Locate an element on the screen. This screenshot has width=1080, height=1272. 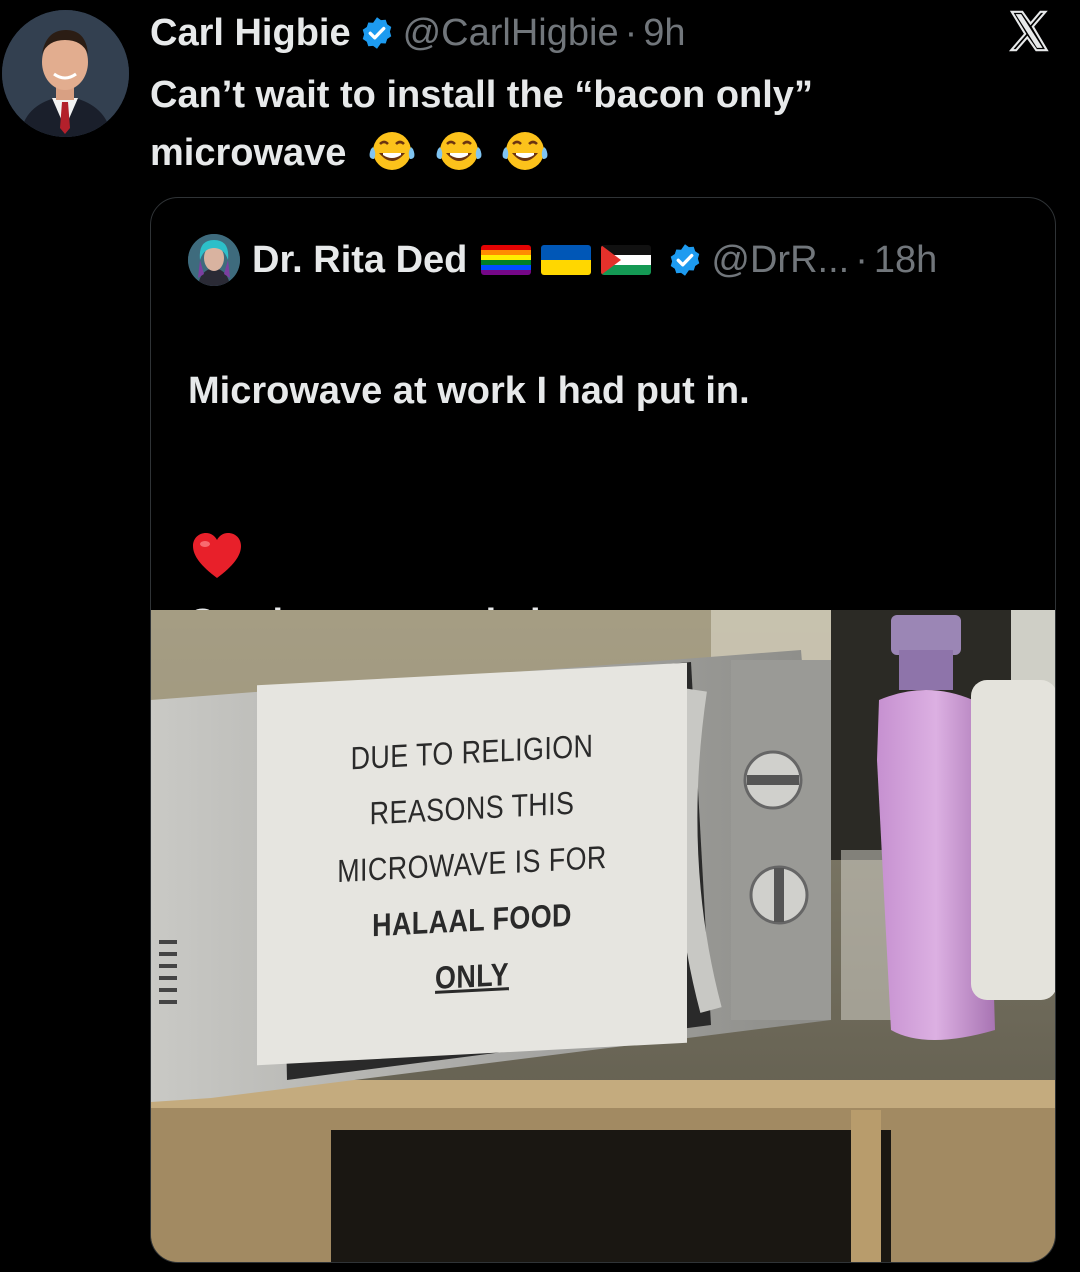
quoted-verified-badge-icon is located at coordinates (685, 260).